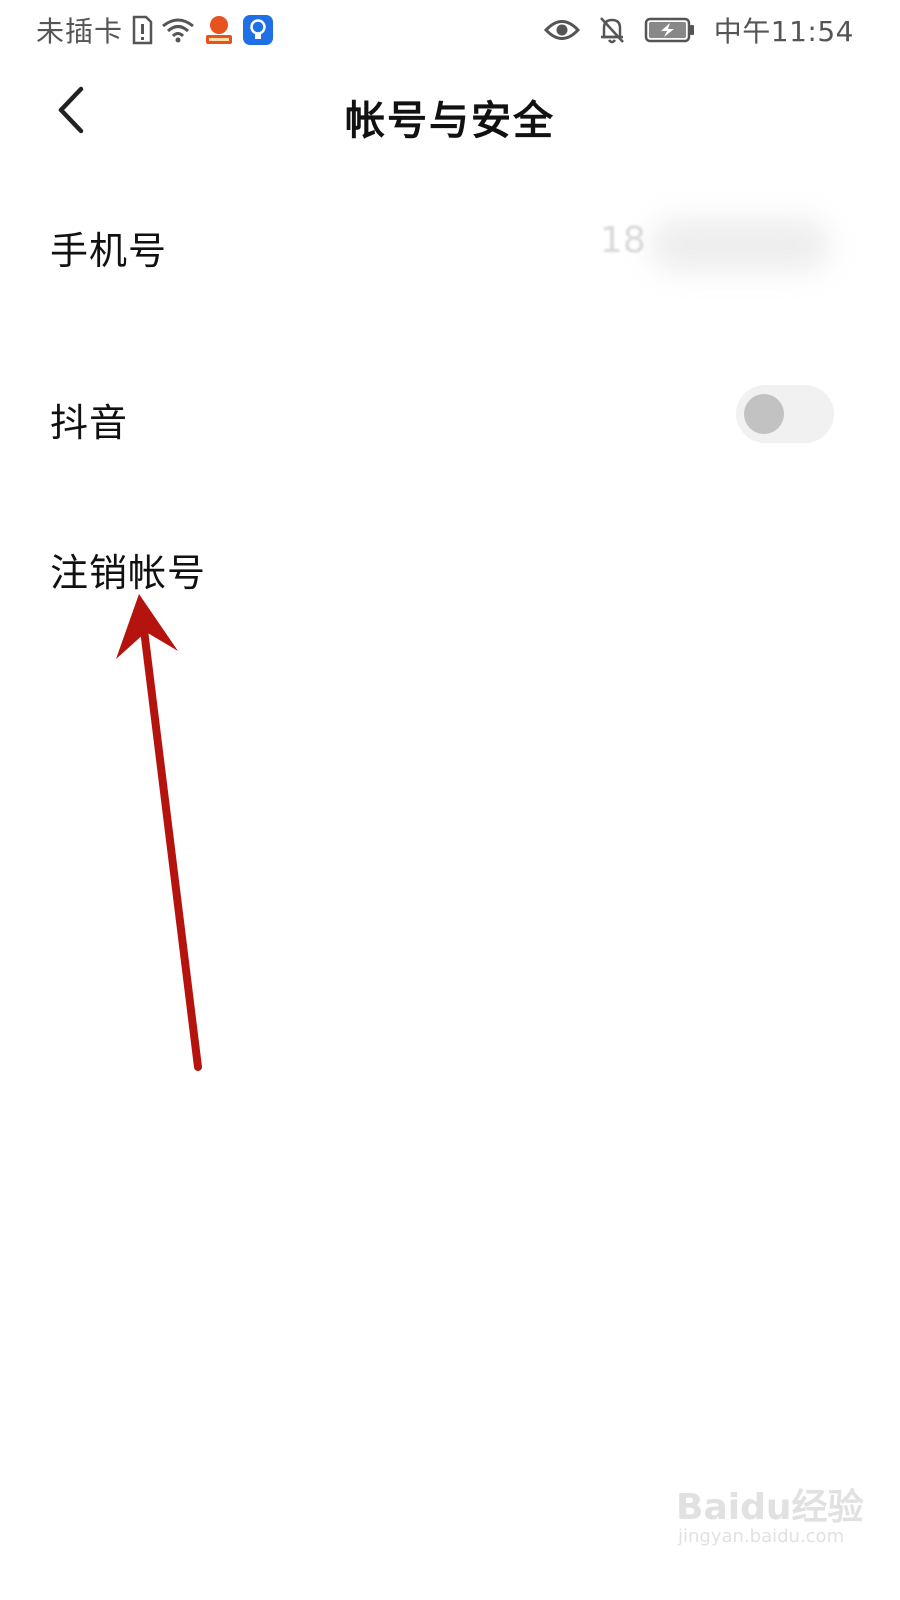 The image size is (900, 1600). Describe the element at coordinates (764, 414) in the screenshot. I see `toggle-knob` at that location.